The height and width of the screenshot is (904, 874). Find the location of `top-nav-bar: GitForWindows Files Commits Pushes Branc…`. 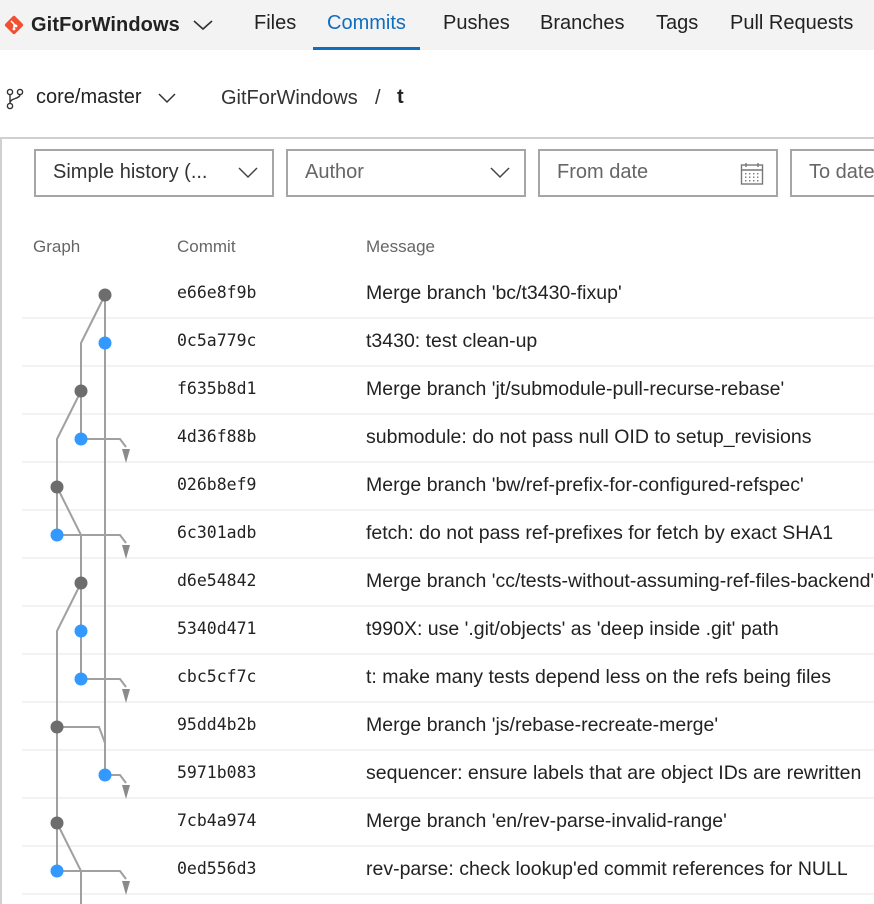

top-nav-bar: GitForWindows Files Commits Pushes Branc… is located at coordinates (437, 25).